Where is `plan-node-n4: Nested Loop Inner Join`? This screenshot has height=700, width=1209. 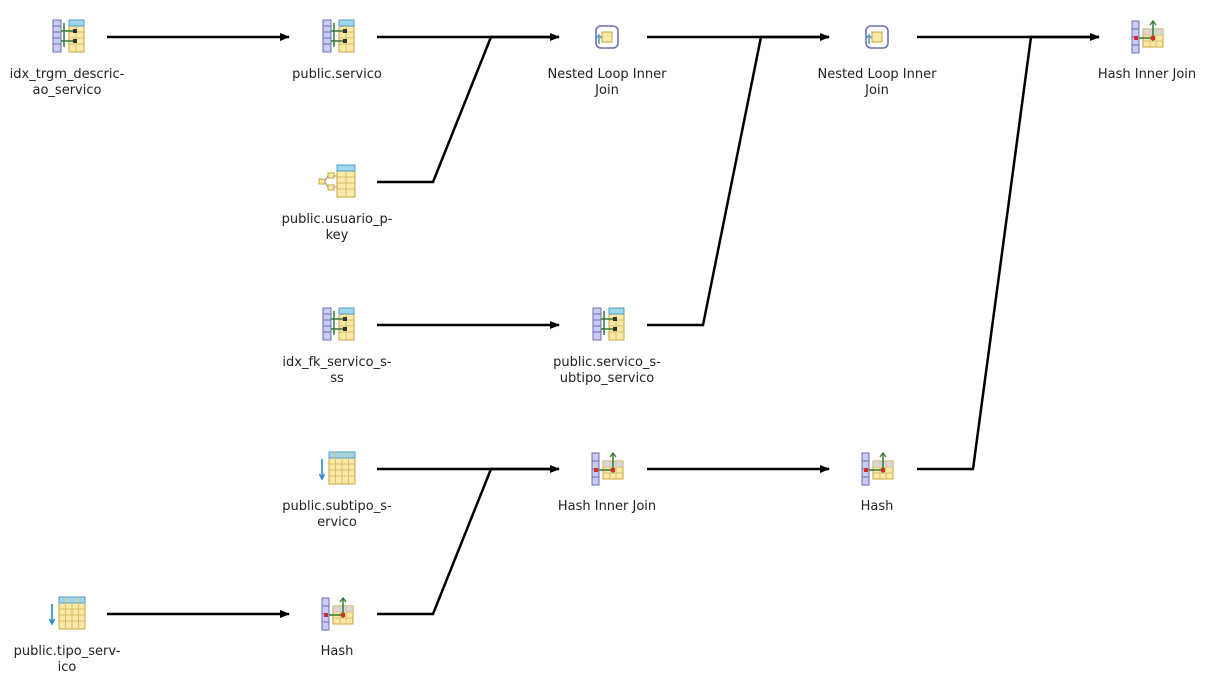
plan-node-n4: Nested Loop Inner Join is located at coordinates (877, 58).